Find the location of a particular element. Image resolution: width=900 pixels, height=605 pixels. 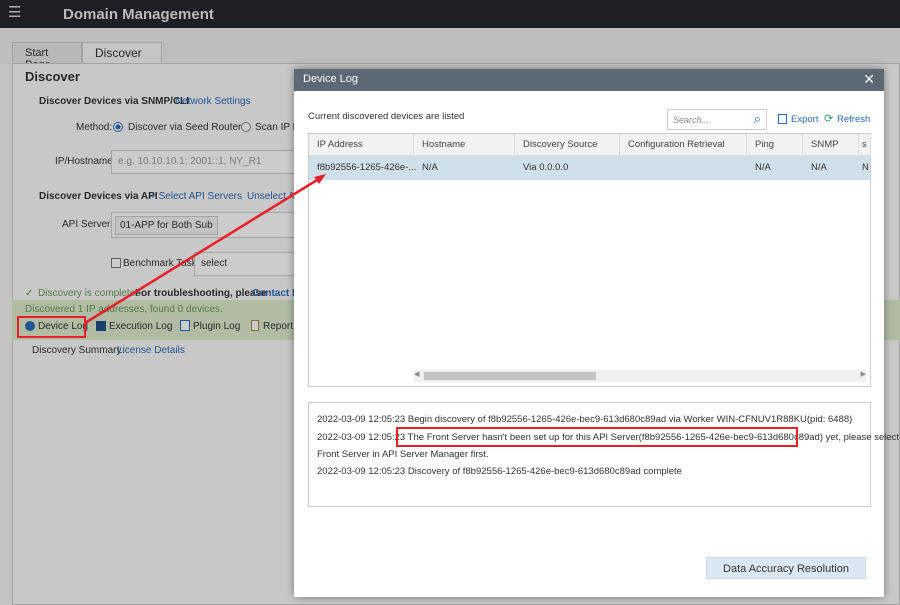

annotation-arrow is located at coordinates (205, 249).